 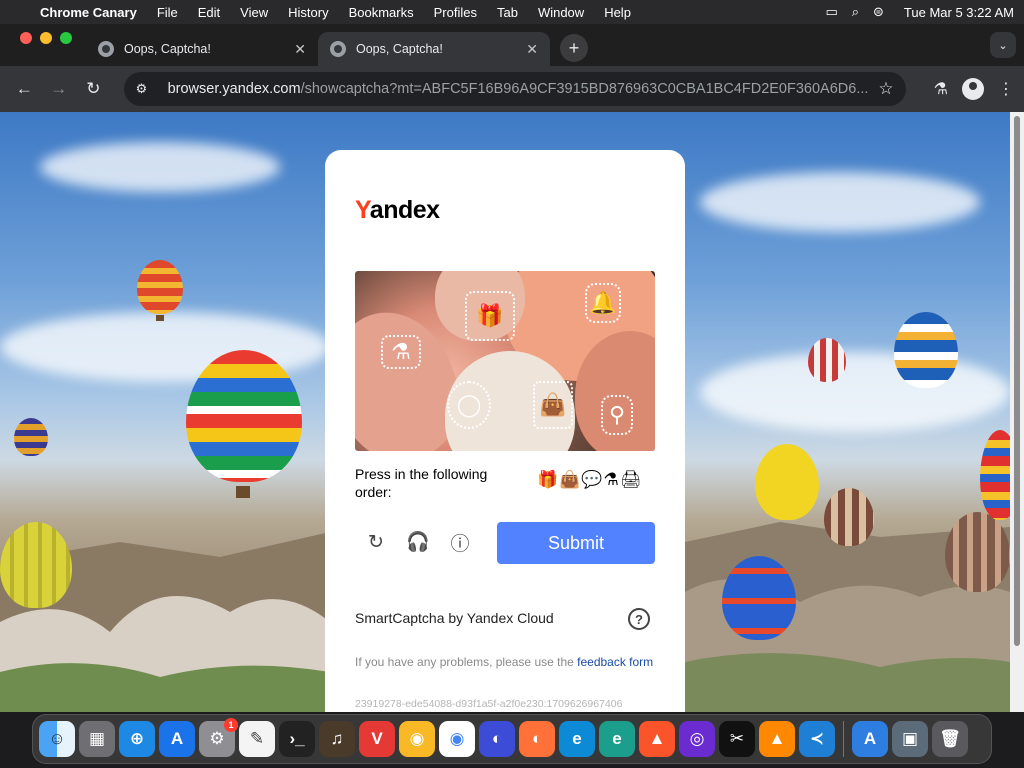 I want to click on menu-profiles: Profiles, so click(x=455, y=12).